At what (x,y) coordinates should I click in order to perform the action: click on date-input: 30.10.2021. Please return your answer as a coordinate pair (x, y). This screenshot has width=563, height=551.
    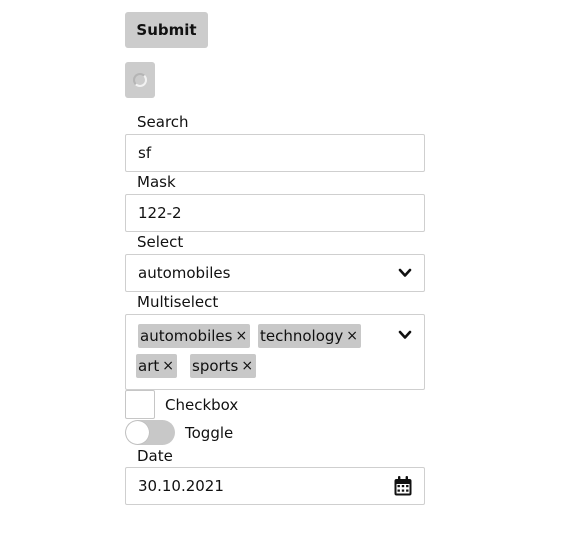
    Looking at the image, I should click on (275, 486).